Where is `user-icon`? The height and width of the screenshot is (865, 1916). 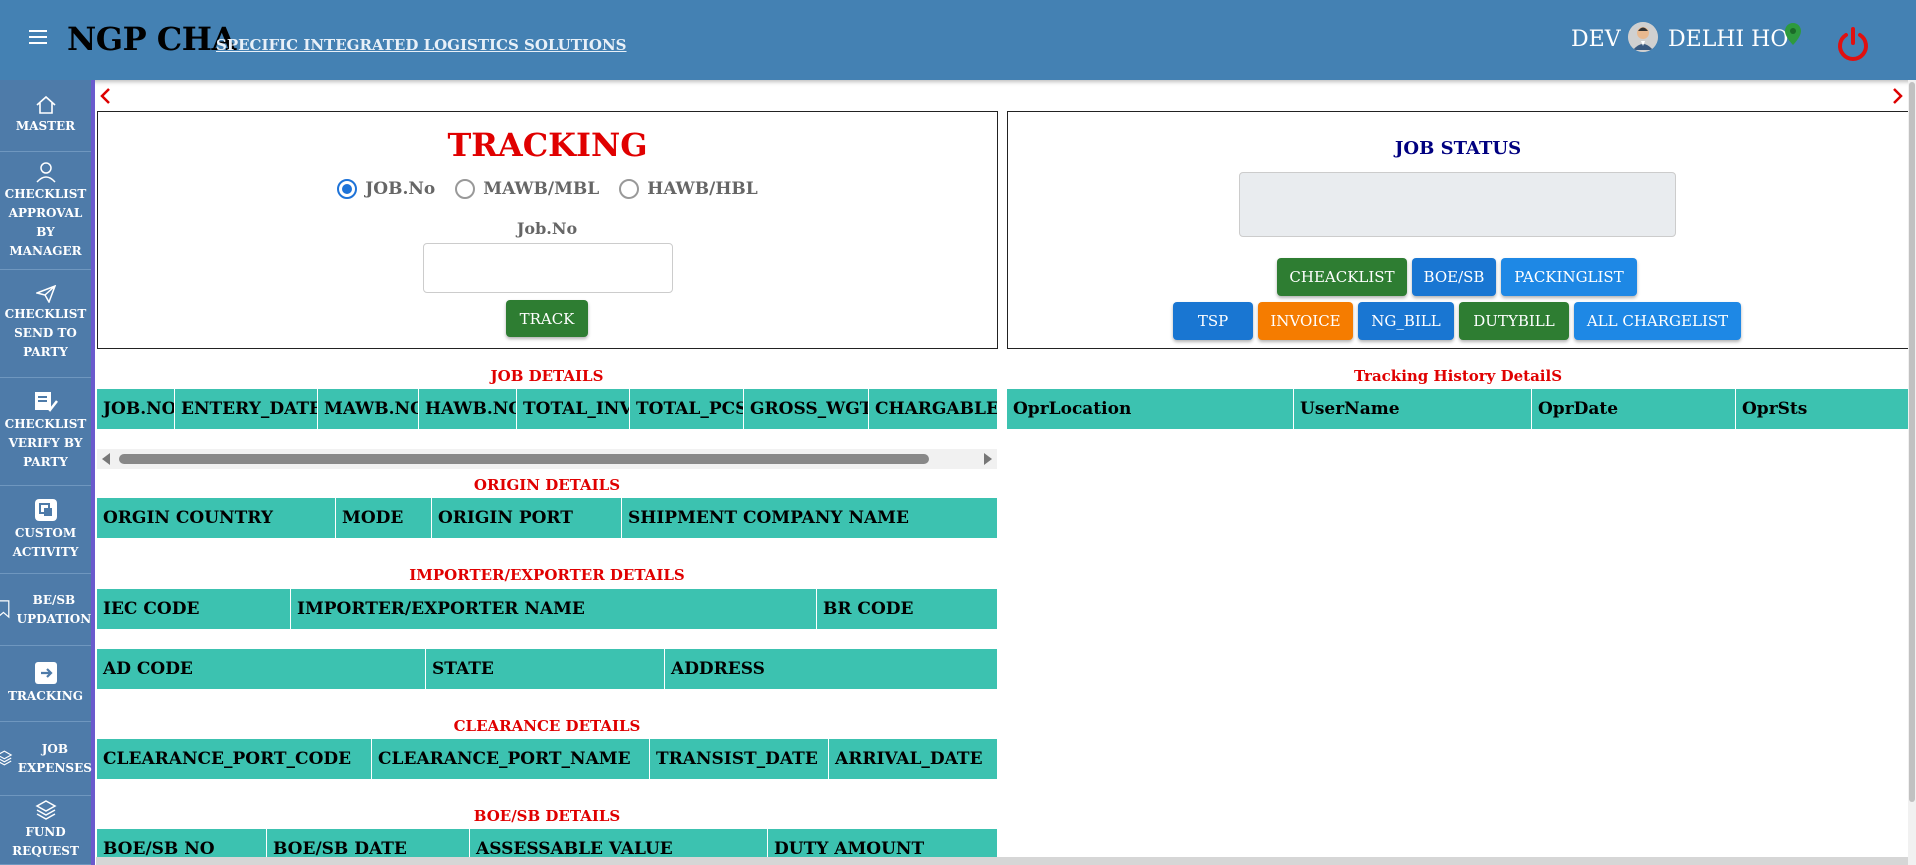
user-icon is located at coordinates (45, 172).